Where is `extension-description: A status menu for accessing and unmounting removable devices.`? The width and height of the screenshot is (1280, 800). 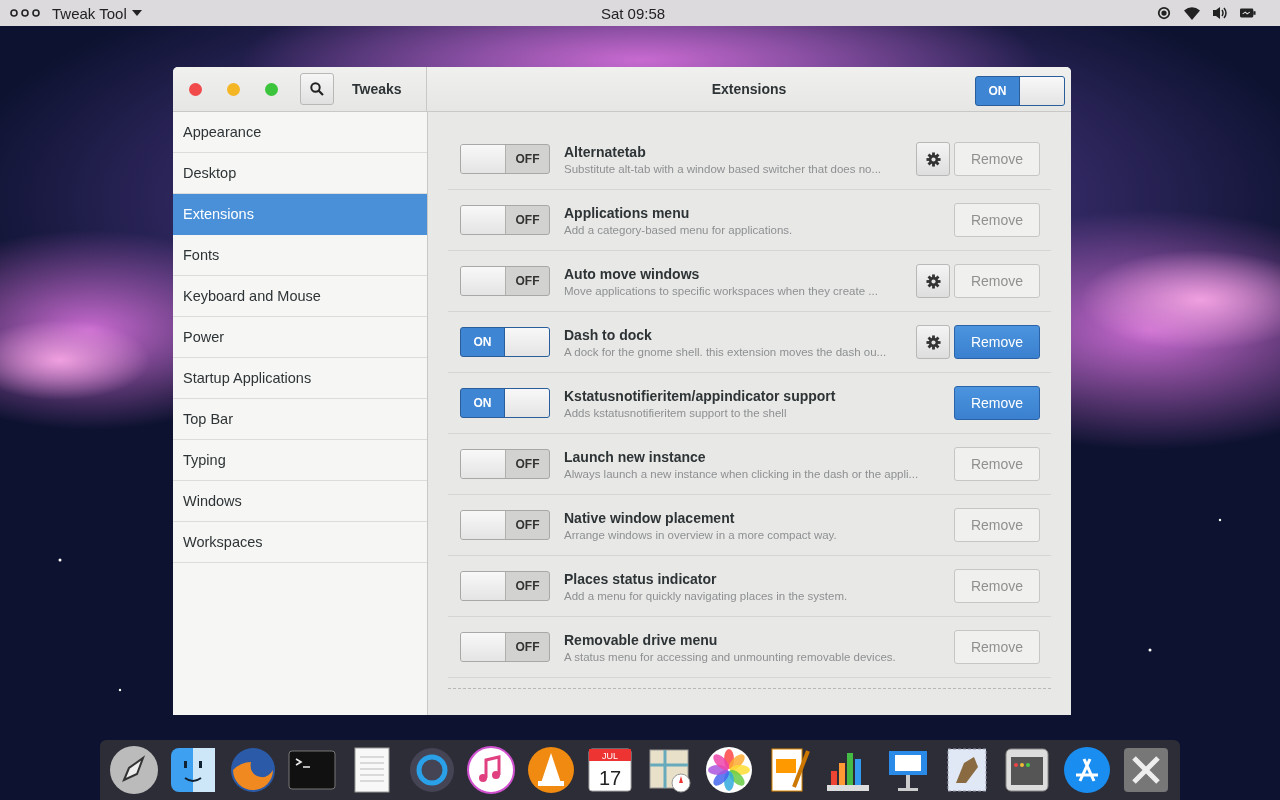 extension-description: A status menu for accessing and unmounting removable devices. is located at coordinates (730, 656).